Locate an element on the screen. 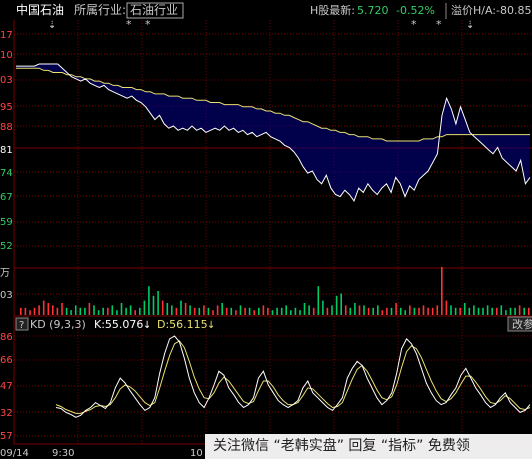  industry-label: 所属行业: is located at coordinates (100, 10).